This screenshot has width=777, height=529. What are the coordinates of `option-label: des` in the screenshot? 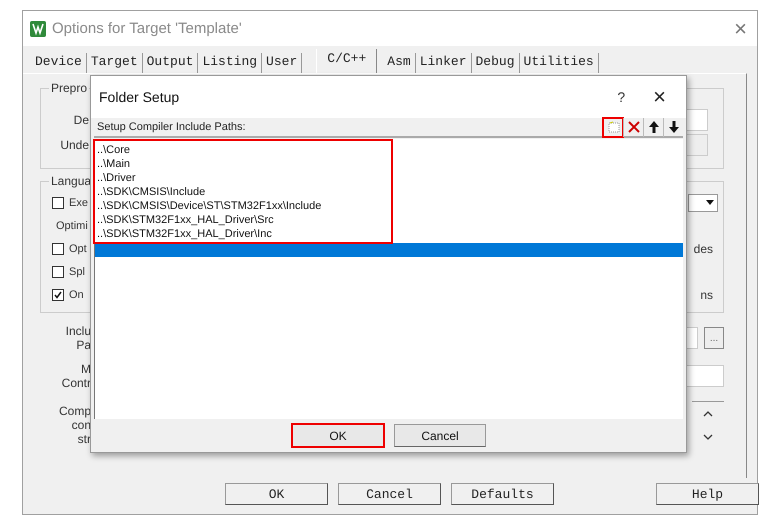 It's located at (703, 249).